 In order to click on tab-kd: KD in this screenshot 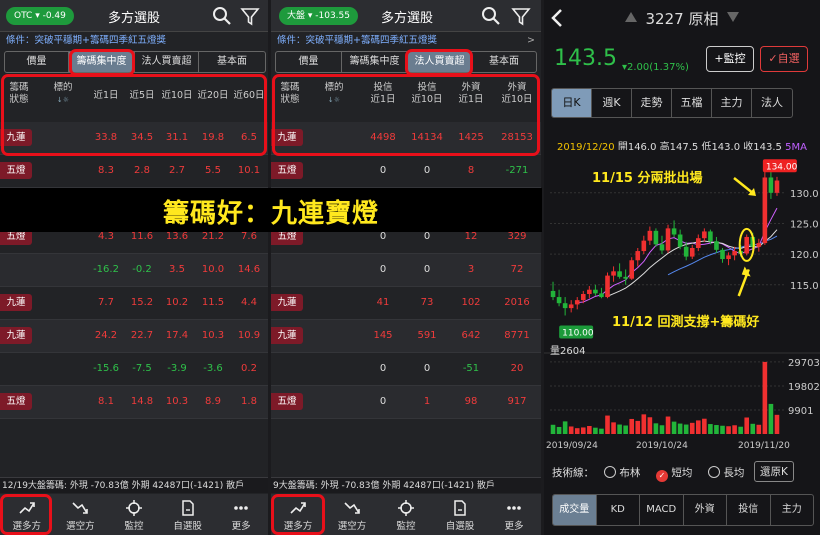, I will do `click(618, 510)`.